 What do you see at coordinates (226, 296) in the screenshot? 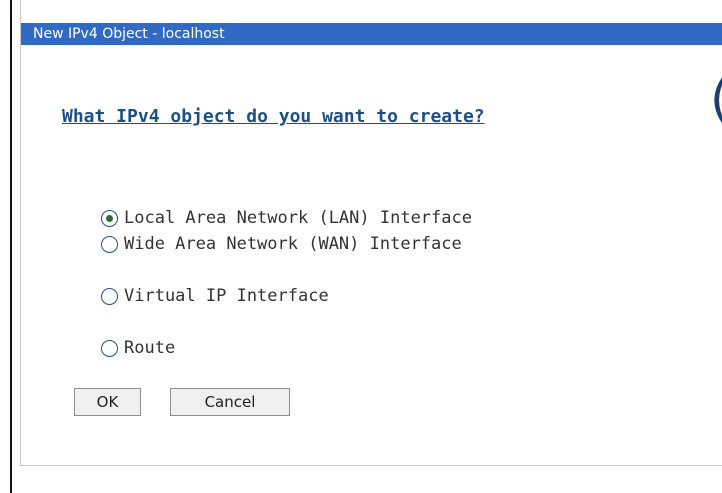
I see `option-label: Virtual IP Interface` at bounding box center [226, 296].